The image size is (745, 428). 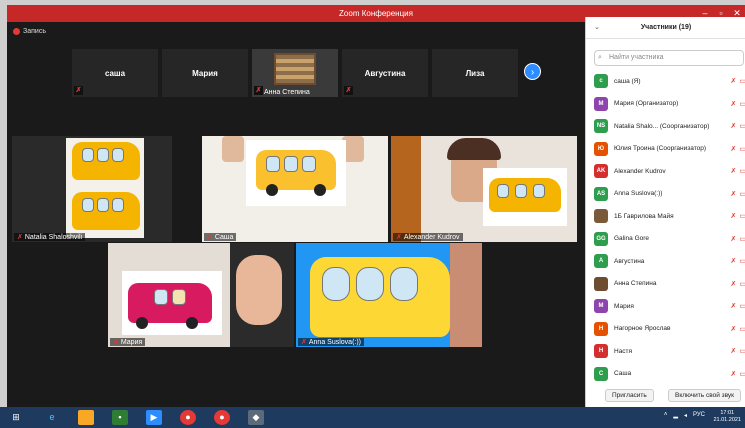 What do you see at coordinates (389, 295) in the screenshot?
I see `video-tile: ✗ Anna Suslova(:))` at bounding box center [389, 295].